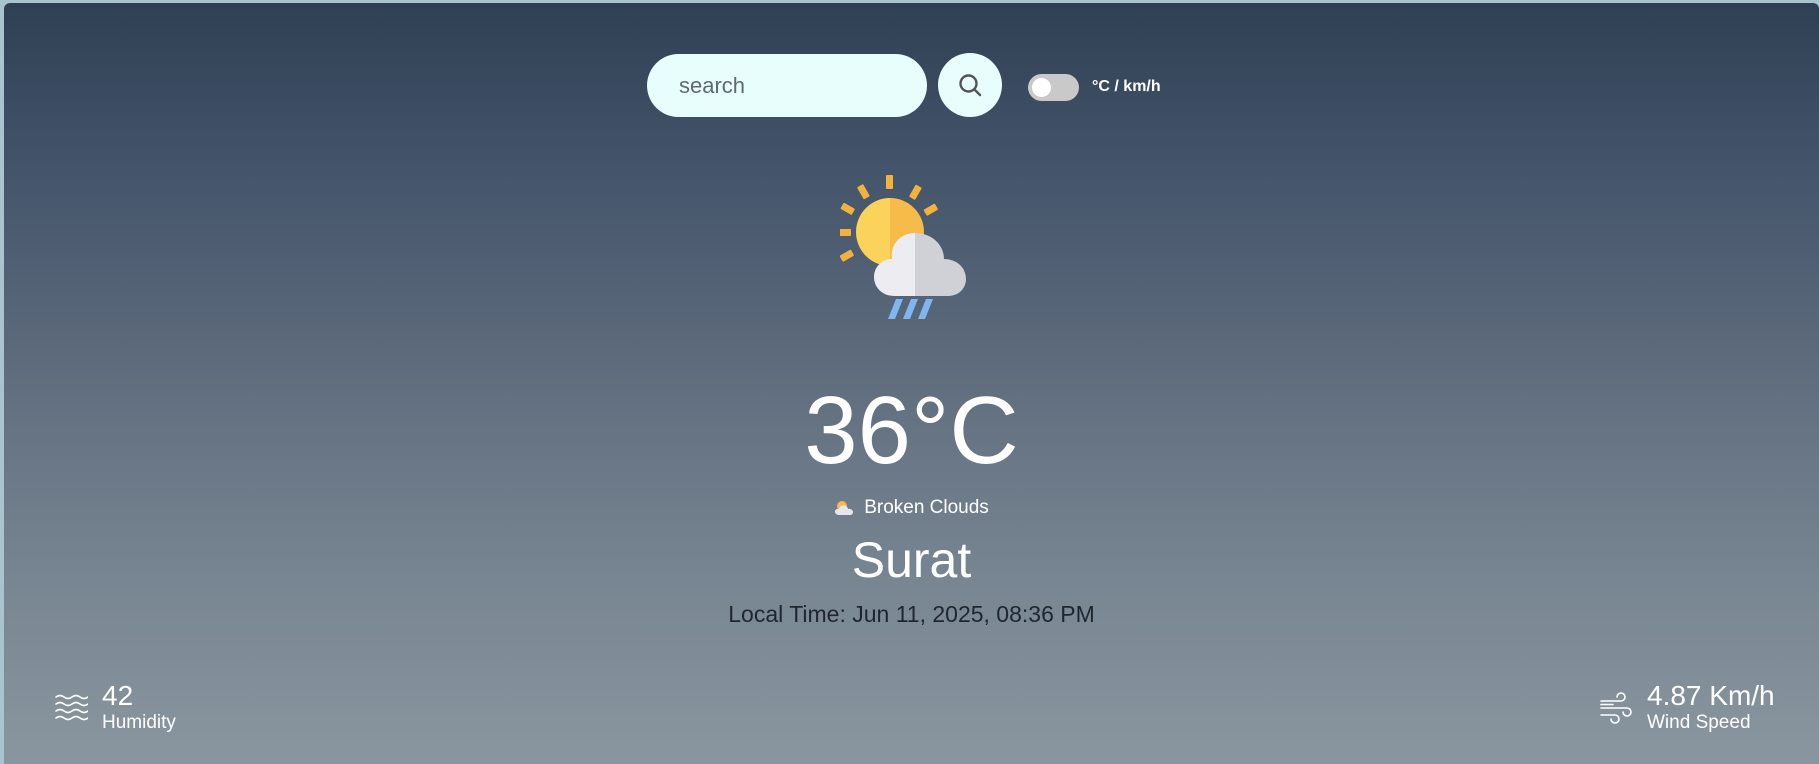 Image resolution: width=1819 pixels, height=764 pixels. I want to click on wind-value: 4.87 Km/h, so click(1711, 695).